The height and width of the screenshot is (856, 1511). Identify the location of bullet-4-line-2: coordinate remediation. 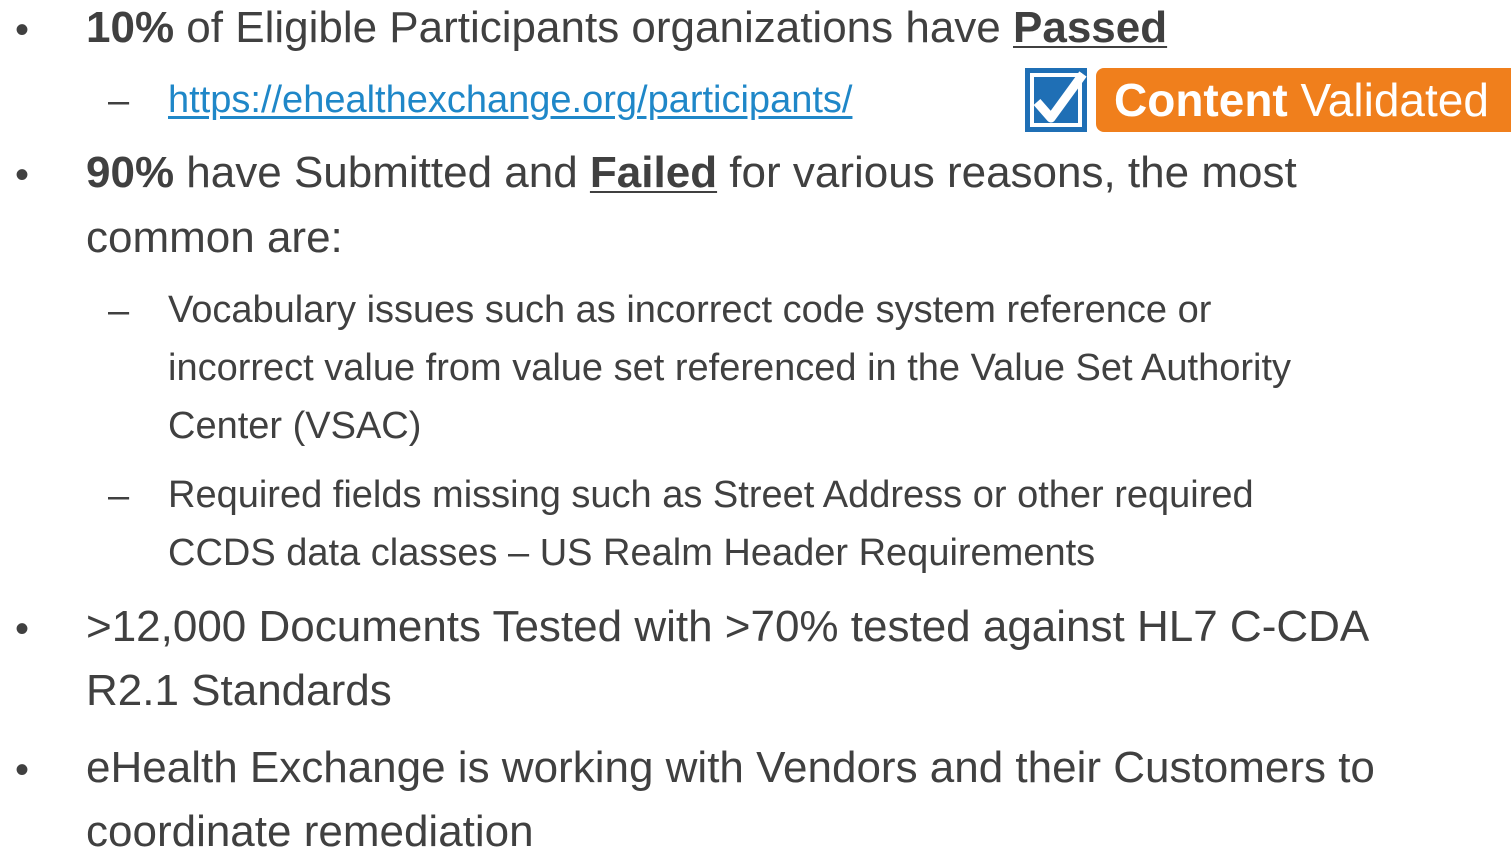
(310, 831).